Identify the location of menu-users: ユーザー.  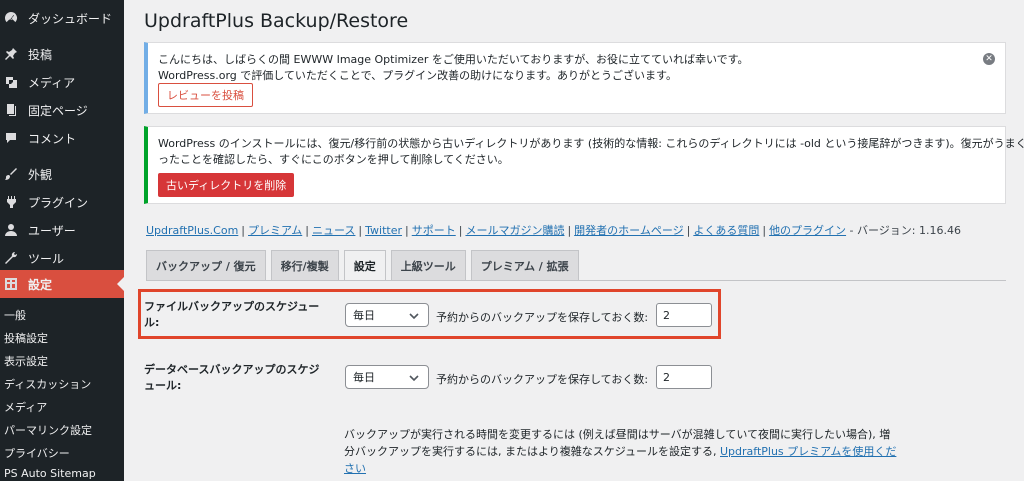
(62, 230).